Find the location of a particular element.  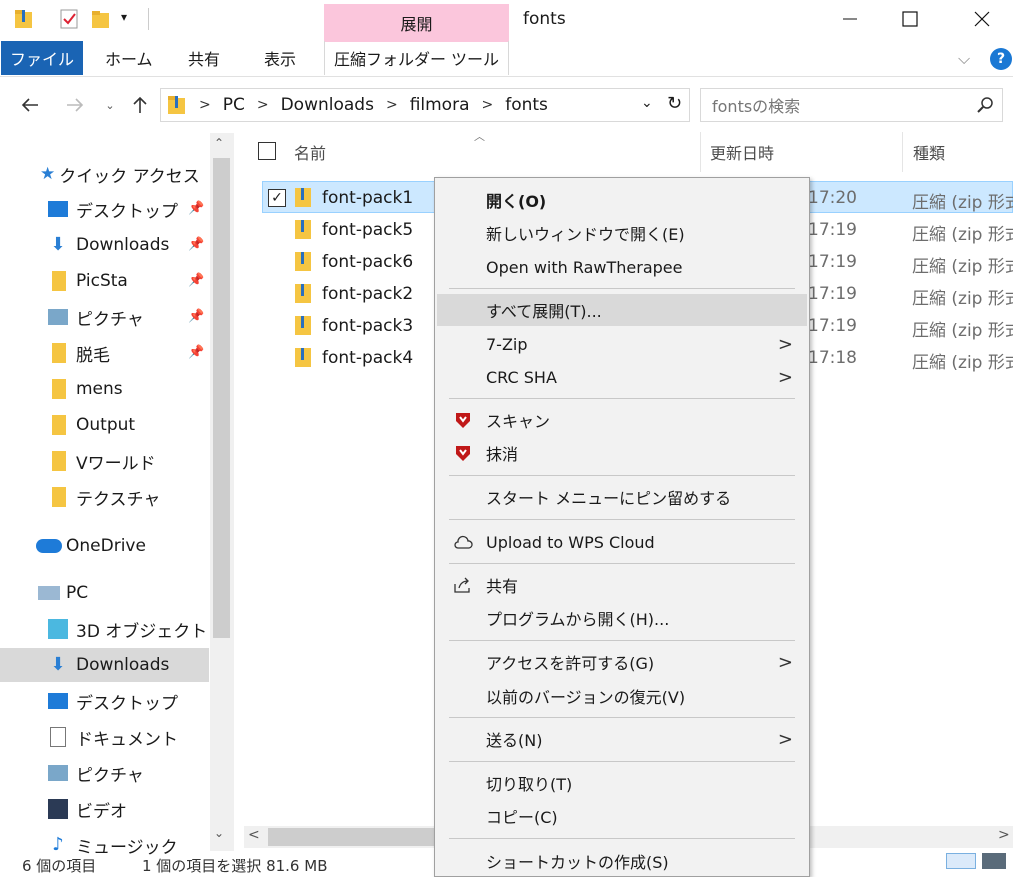

select-all-checkbox is located at coordinates (267, 151).